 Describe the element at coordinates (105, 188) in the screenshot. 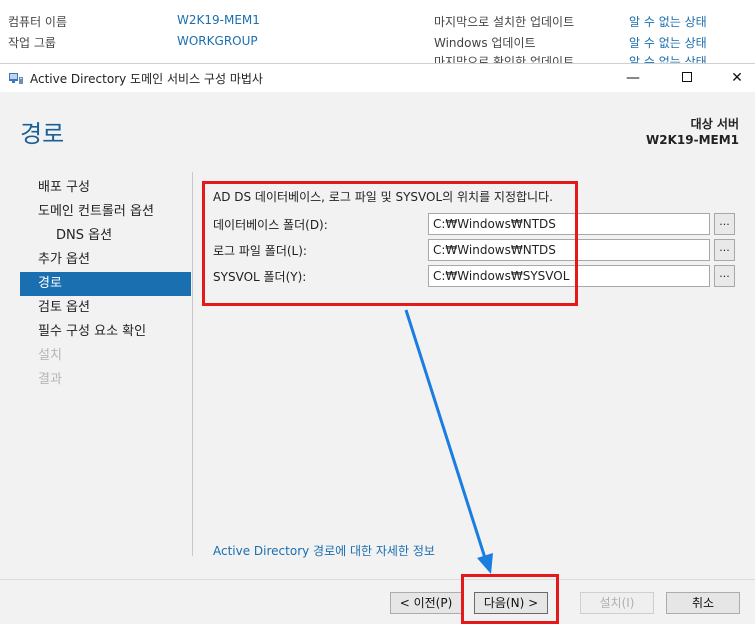

I see `nav-item-deployment-config: 배포 구성` at that location.